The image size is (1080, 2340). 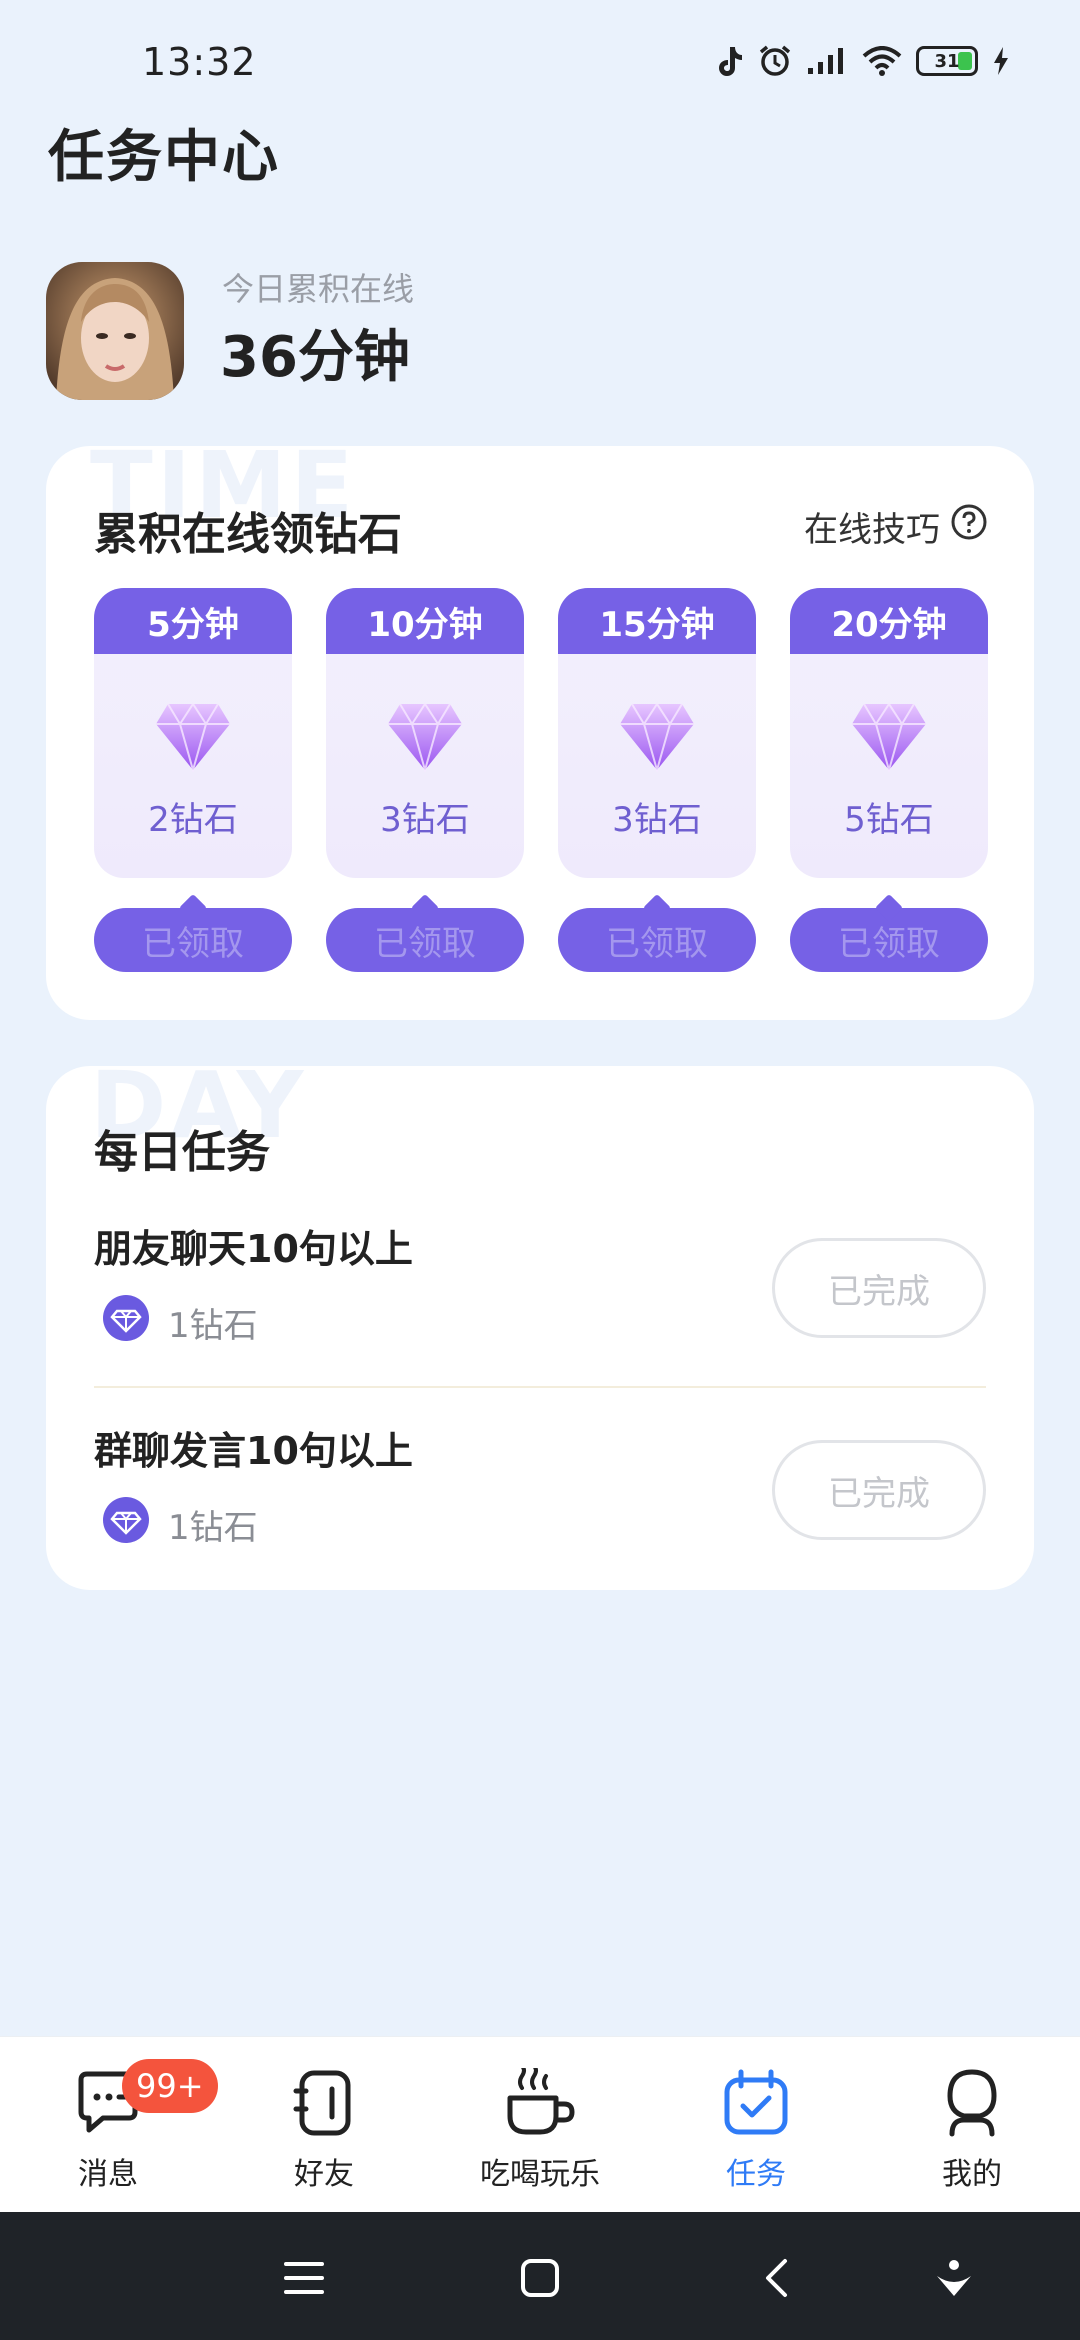 I want to click on reward-tier: 10分钟 3钻石, so click(x=425, y=733).